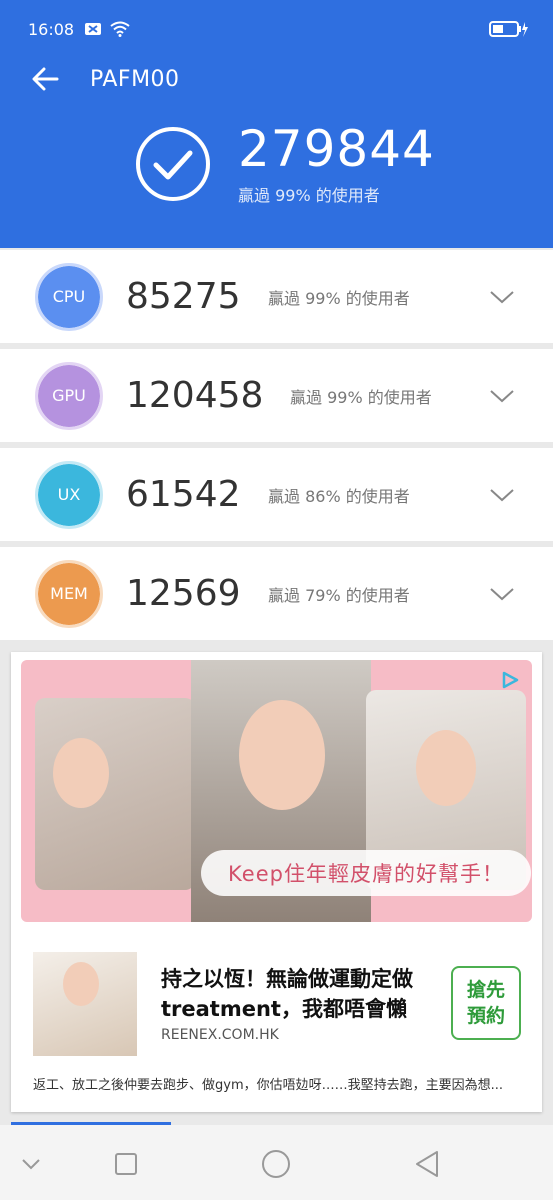  I want to click on mem-badge: MEM, so click(69, 593).